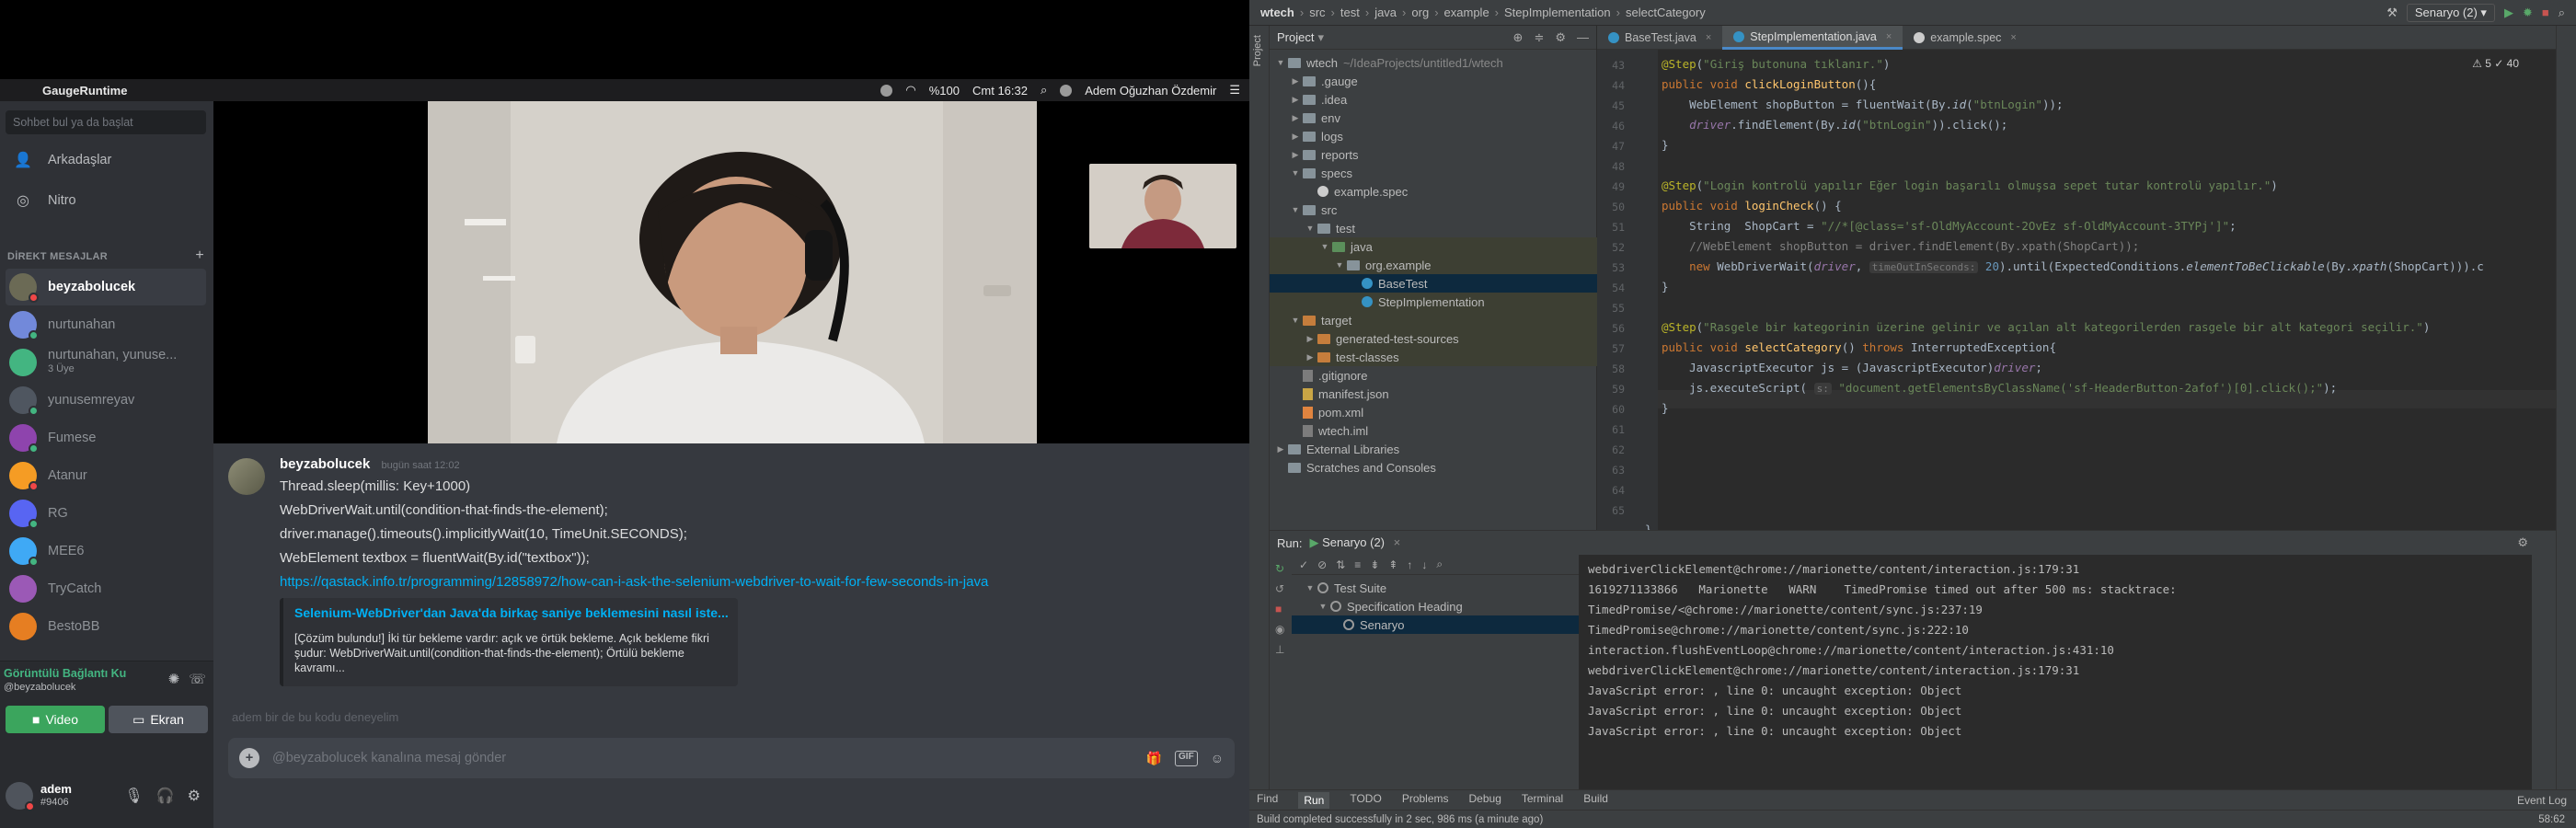 The height and width of the screenshot is (828, 2576). Describe the element at coordinates (106, 287) in the screenshot. I see `dm-item: beyzabolucek` at that location.